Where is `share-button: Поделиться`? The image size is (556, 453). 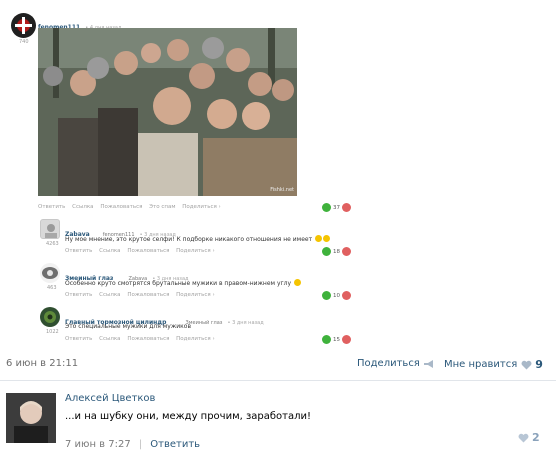 share-button: Поделиться is located at coordinates (396, 363).